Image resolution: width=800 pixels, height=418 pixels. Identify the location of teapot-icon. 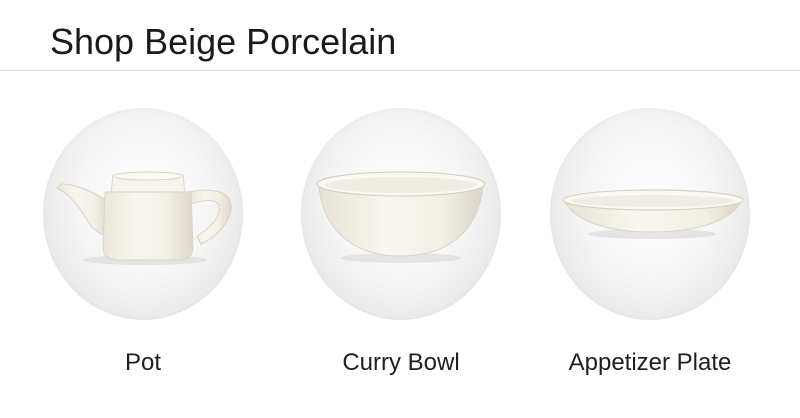
(144, 218).